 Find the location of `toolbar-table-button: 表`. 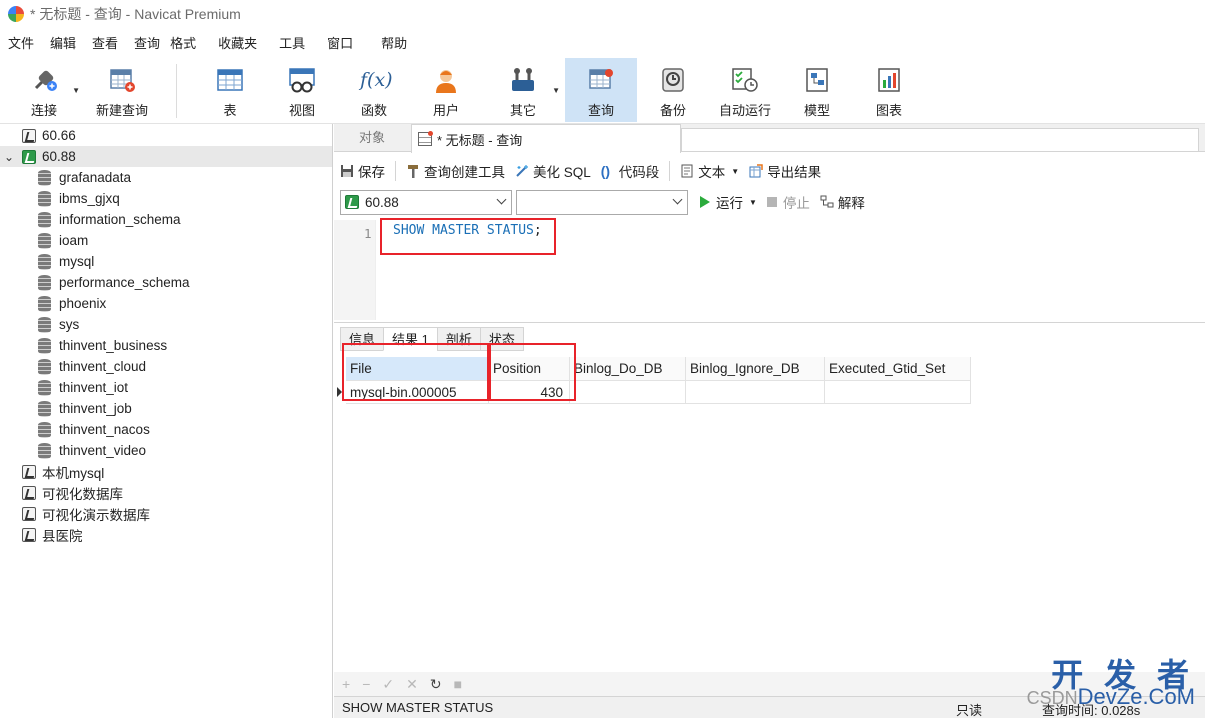

toolbar-table-button: 表 is located at coordinates (230, 90).